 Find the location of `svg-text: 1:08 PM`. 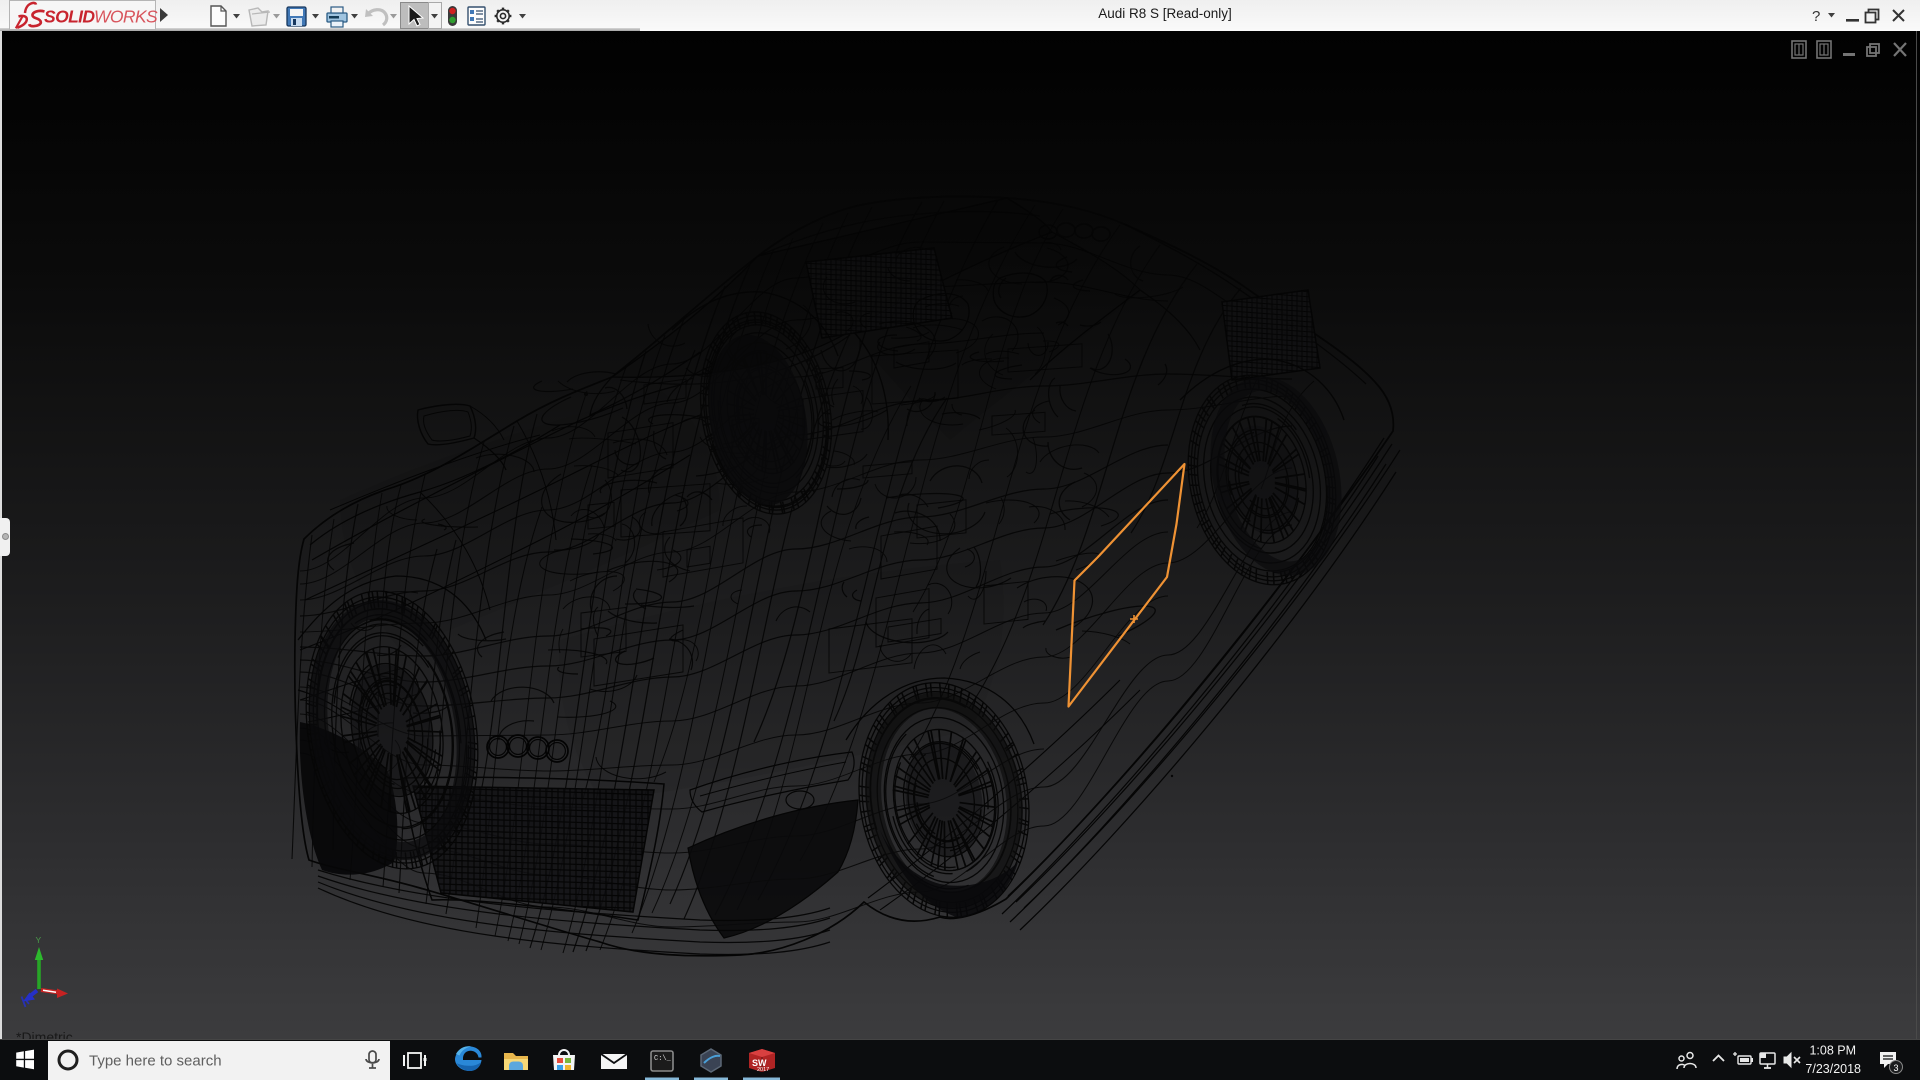

svg-text: 1:08 PM is located at coordinates (1832, 1051).